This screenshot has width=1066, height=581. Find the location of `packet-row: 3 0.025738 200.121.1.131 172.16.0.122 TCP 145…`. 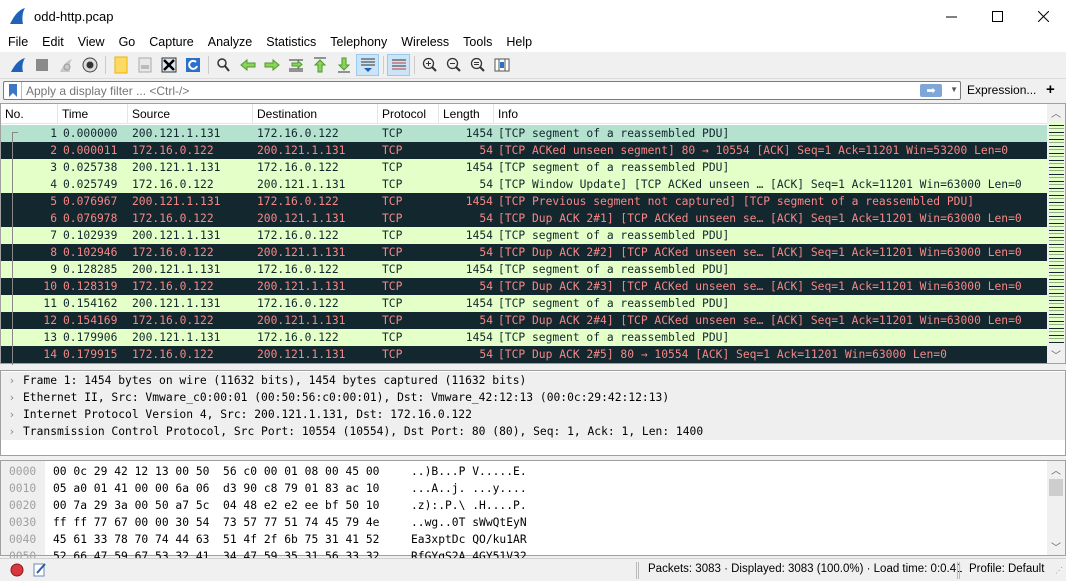

packet-row: 3 0.025738 200.121.1.131 172.16.0.122 TCP 145… is located at coordinates (524, 167).